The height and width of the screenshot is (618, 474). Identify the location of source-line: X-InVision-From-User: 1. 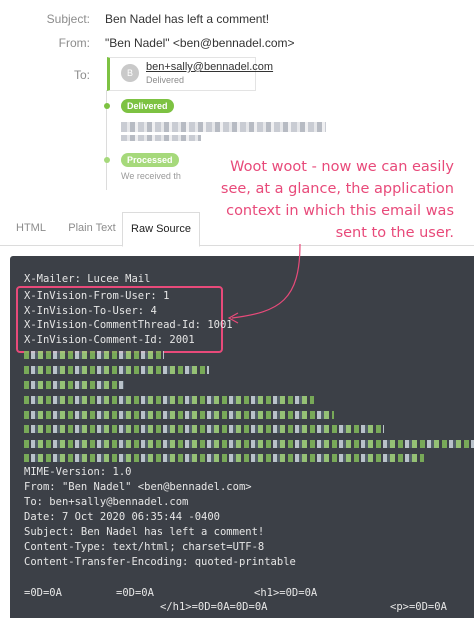
(97, 296).